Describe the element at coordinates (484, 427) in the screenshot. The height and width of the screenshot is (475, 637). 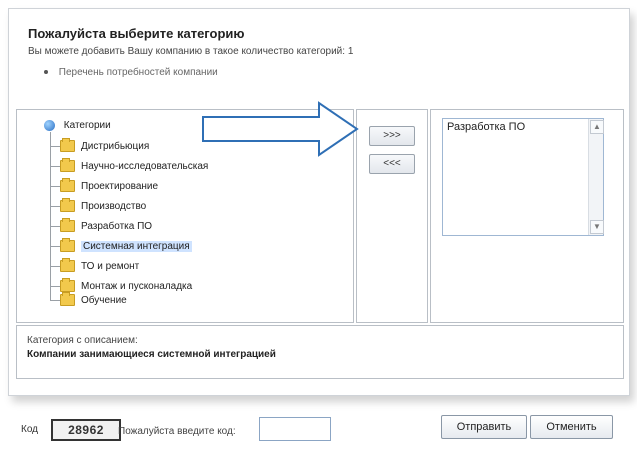
I see `send-button: Отправить` at that location.